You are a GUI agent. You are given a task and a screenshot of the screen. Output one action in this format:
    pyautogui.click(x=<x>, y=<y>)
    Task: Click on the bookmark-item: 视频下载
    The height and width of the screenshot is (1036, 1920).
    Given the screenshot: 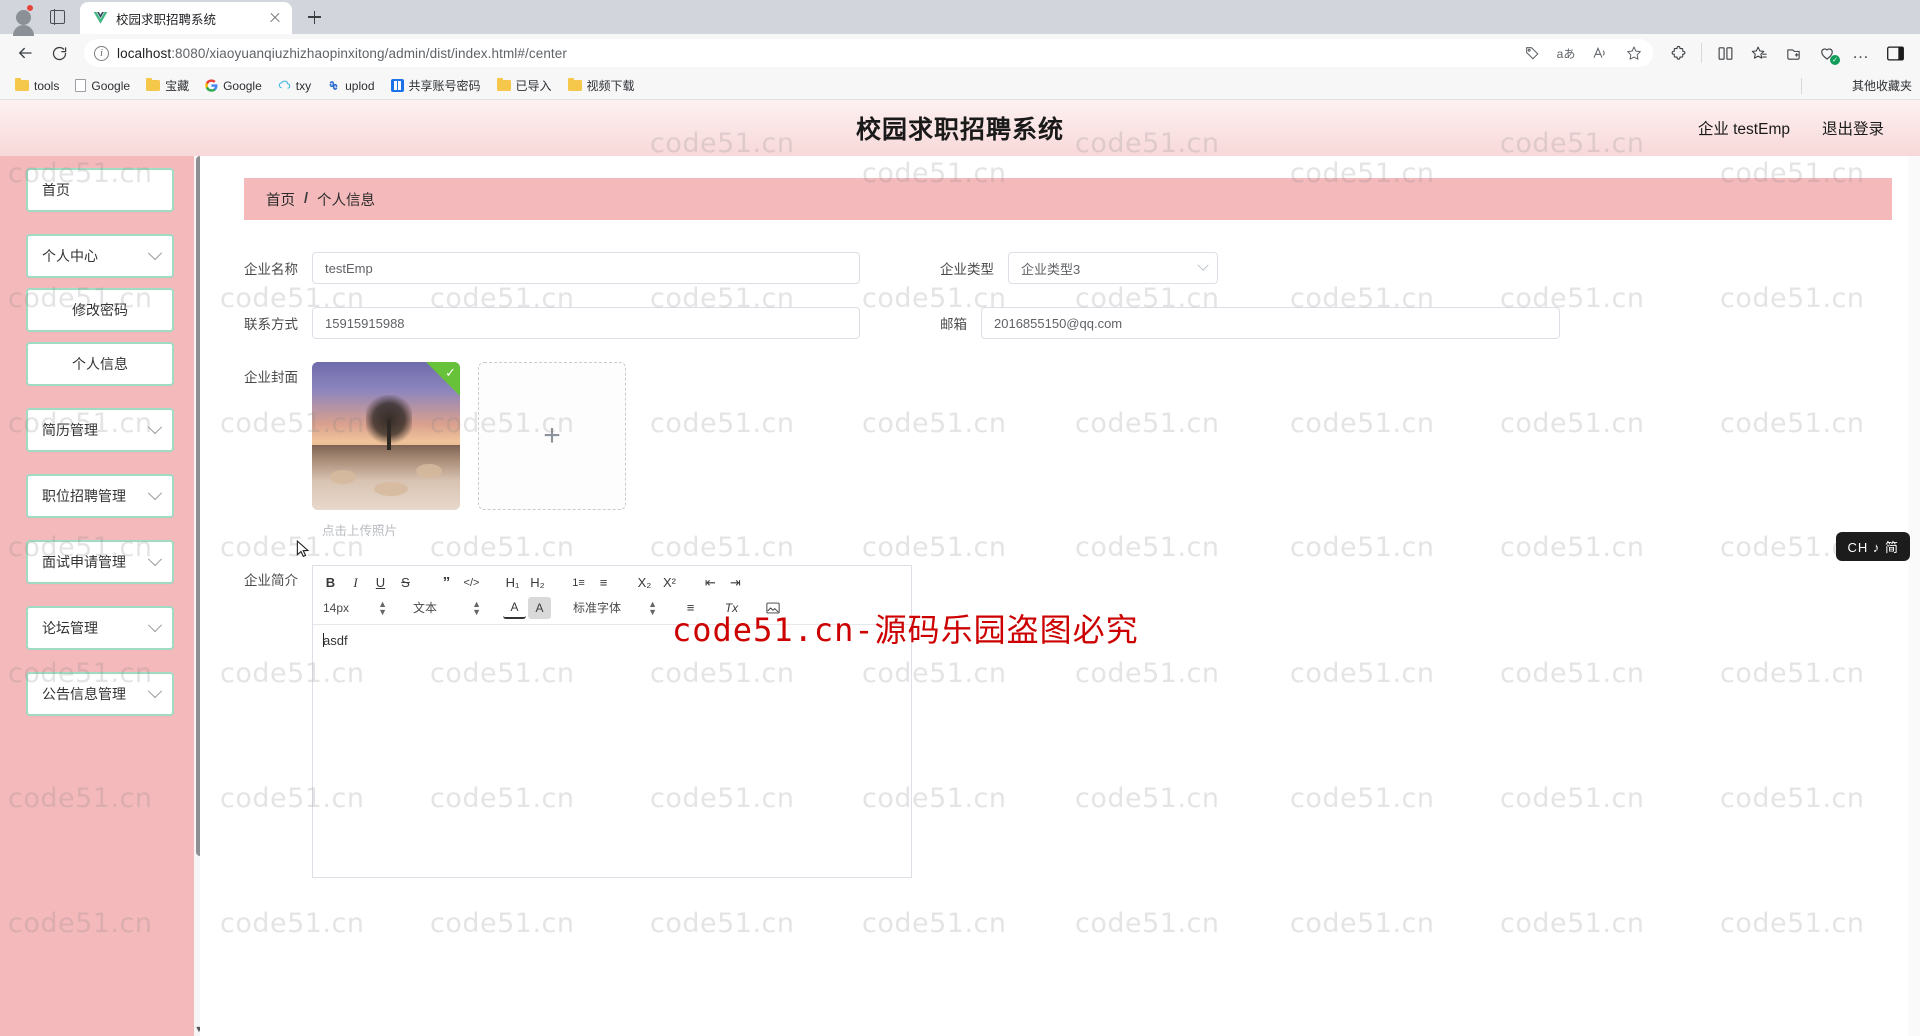 What is the action you would take?
    pyautogui.click(x=601, y=85)
    